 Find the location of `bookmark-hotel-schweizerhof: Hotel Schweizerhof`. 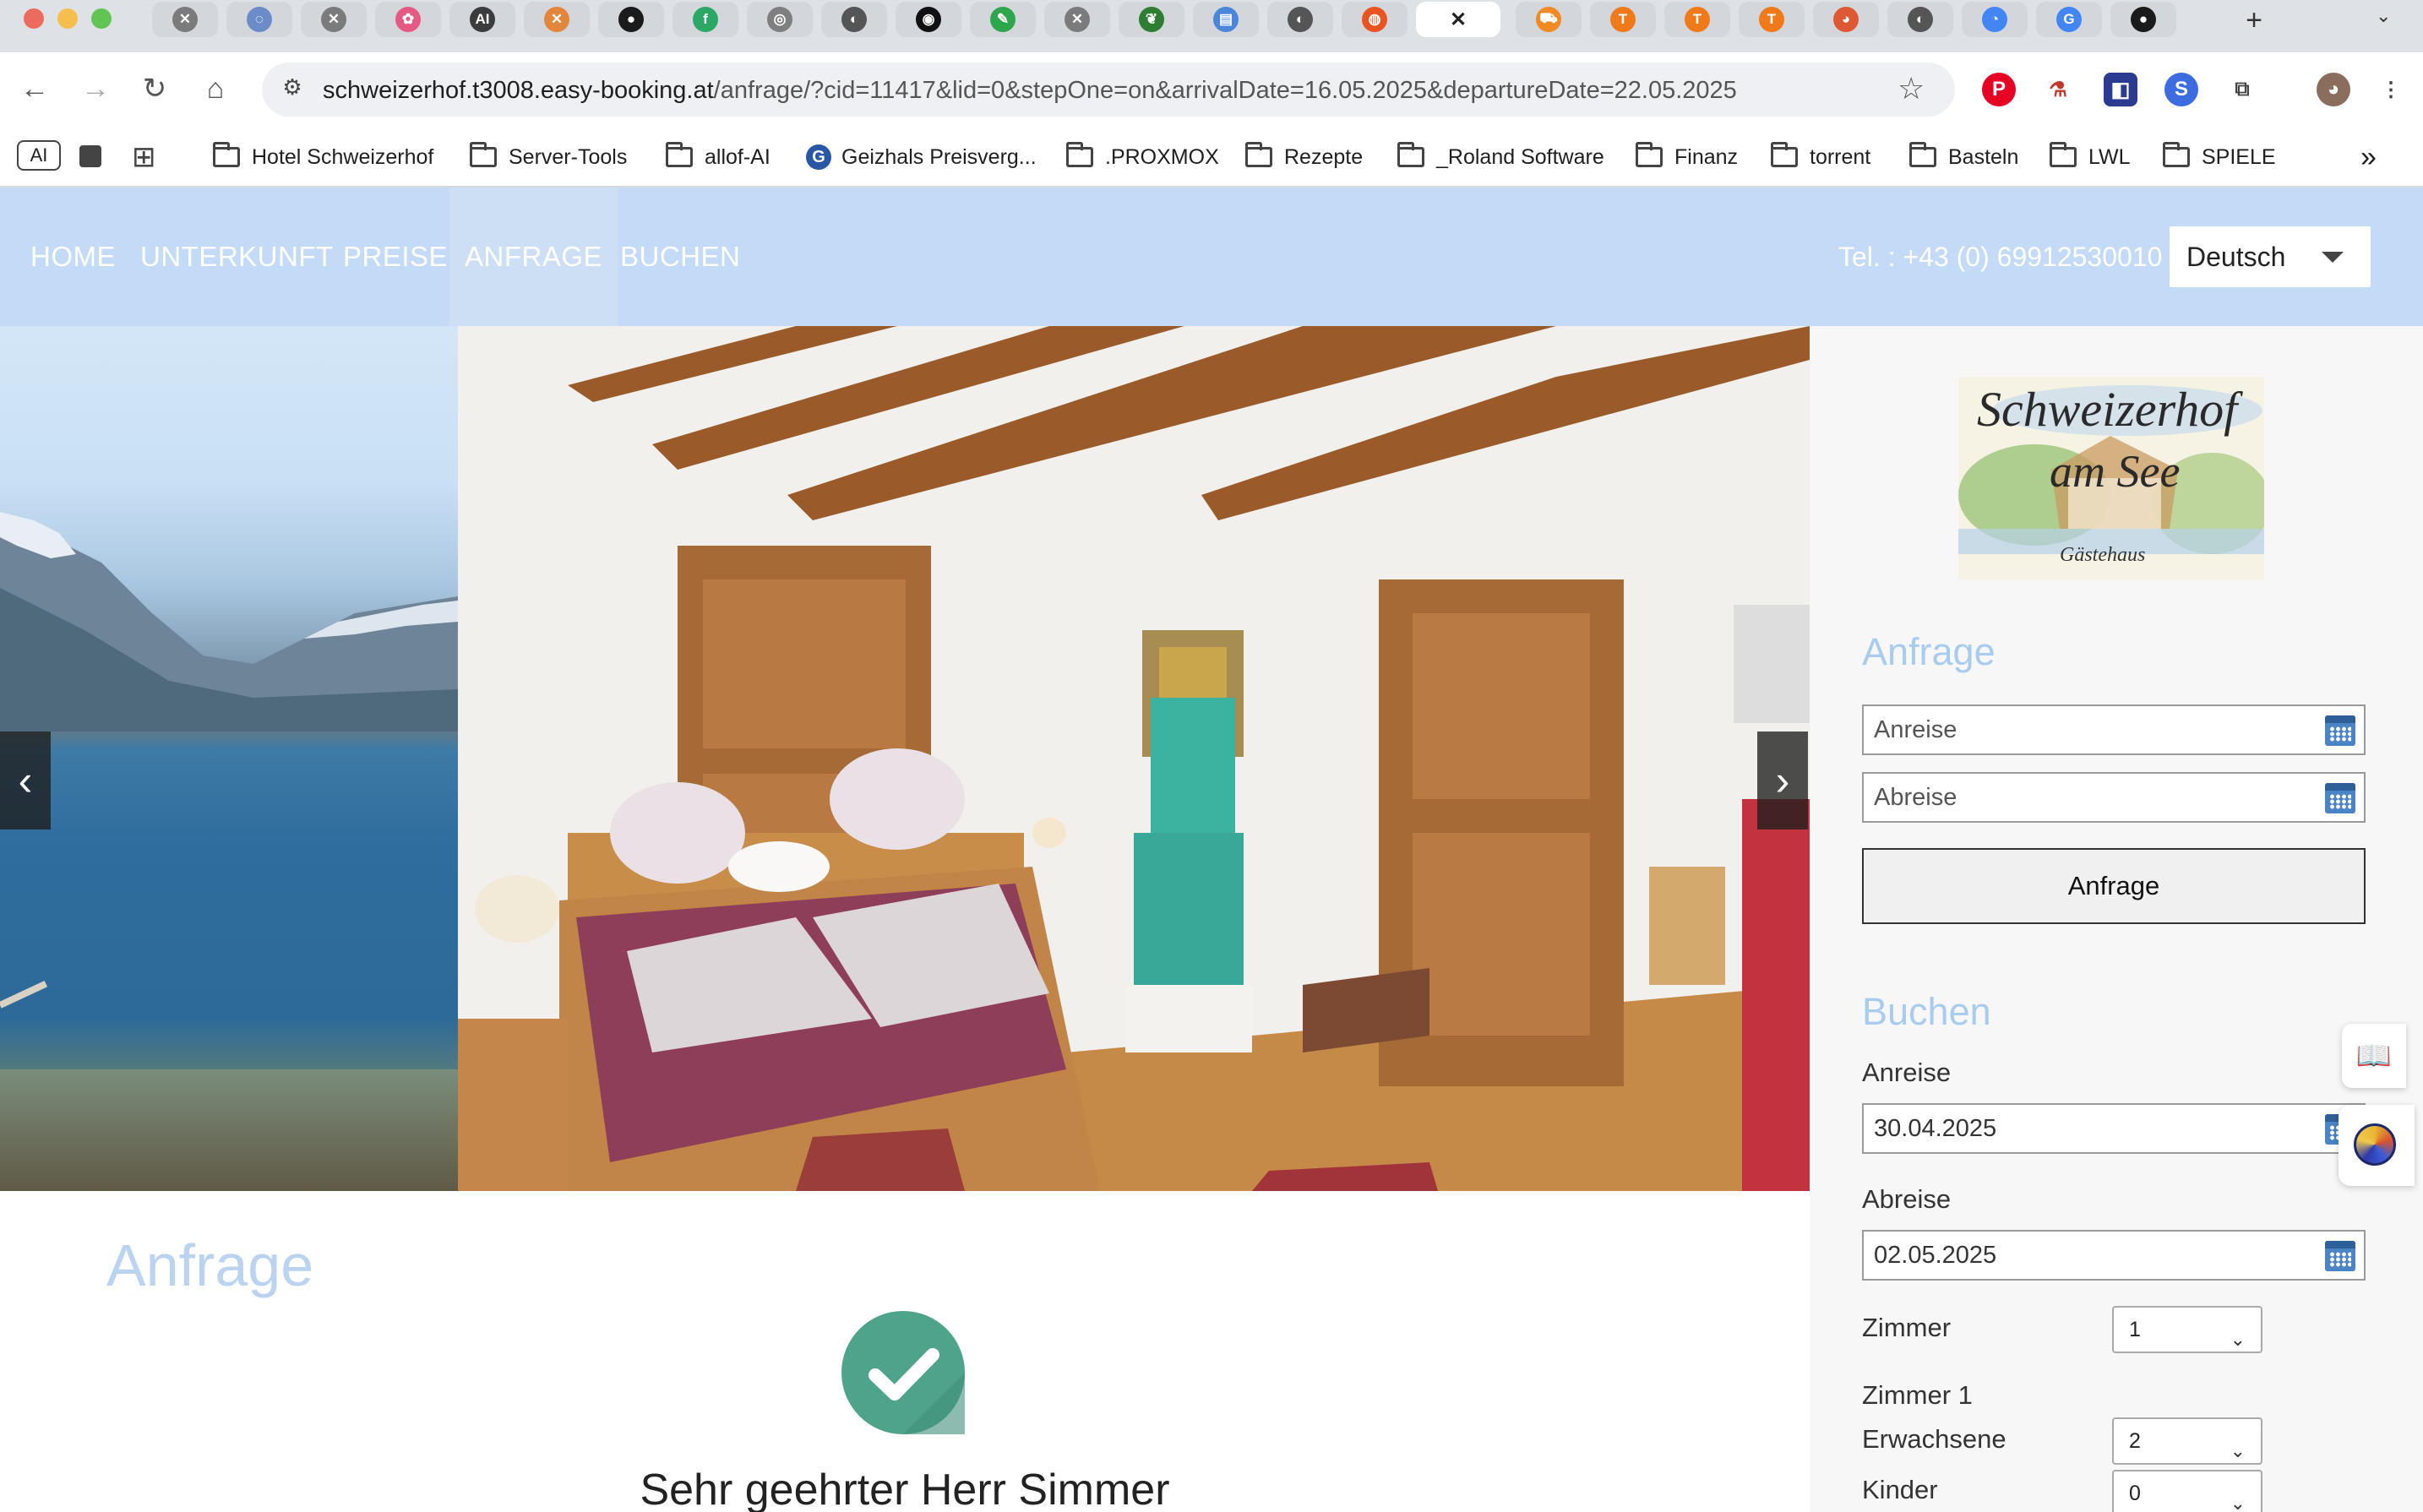

bookmark-hotel-schweizerhof: Hotel Schweizerhof is located at coordinates (323, 157).